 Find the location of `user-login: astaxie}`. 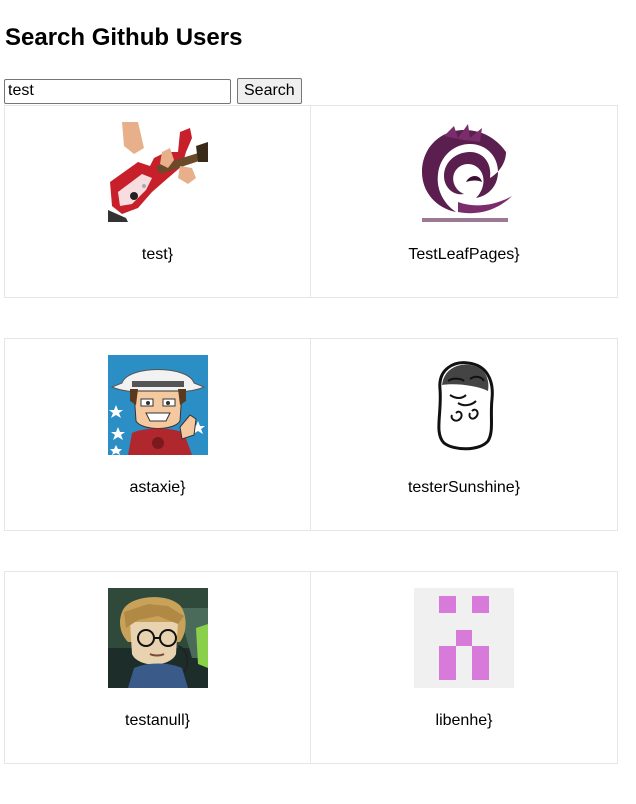

user-login: astaxie} is located at coordinates (157, 487).